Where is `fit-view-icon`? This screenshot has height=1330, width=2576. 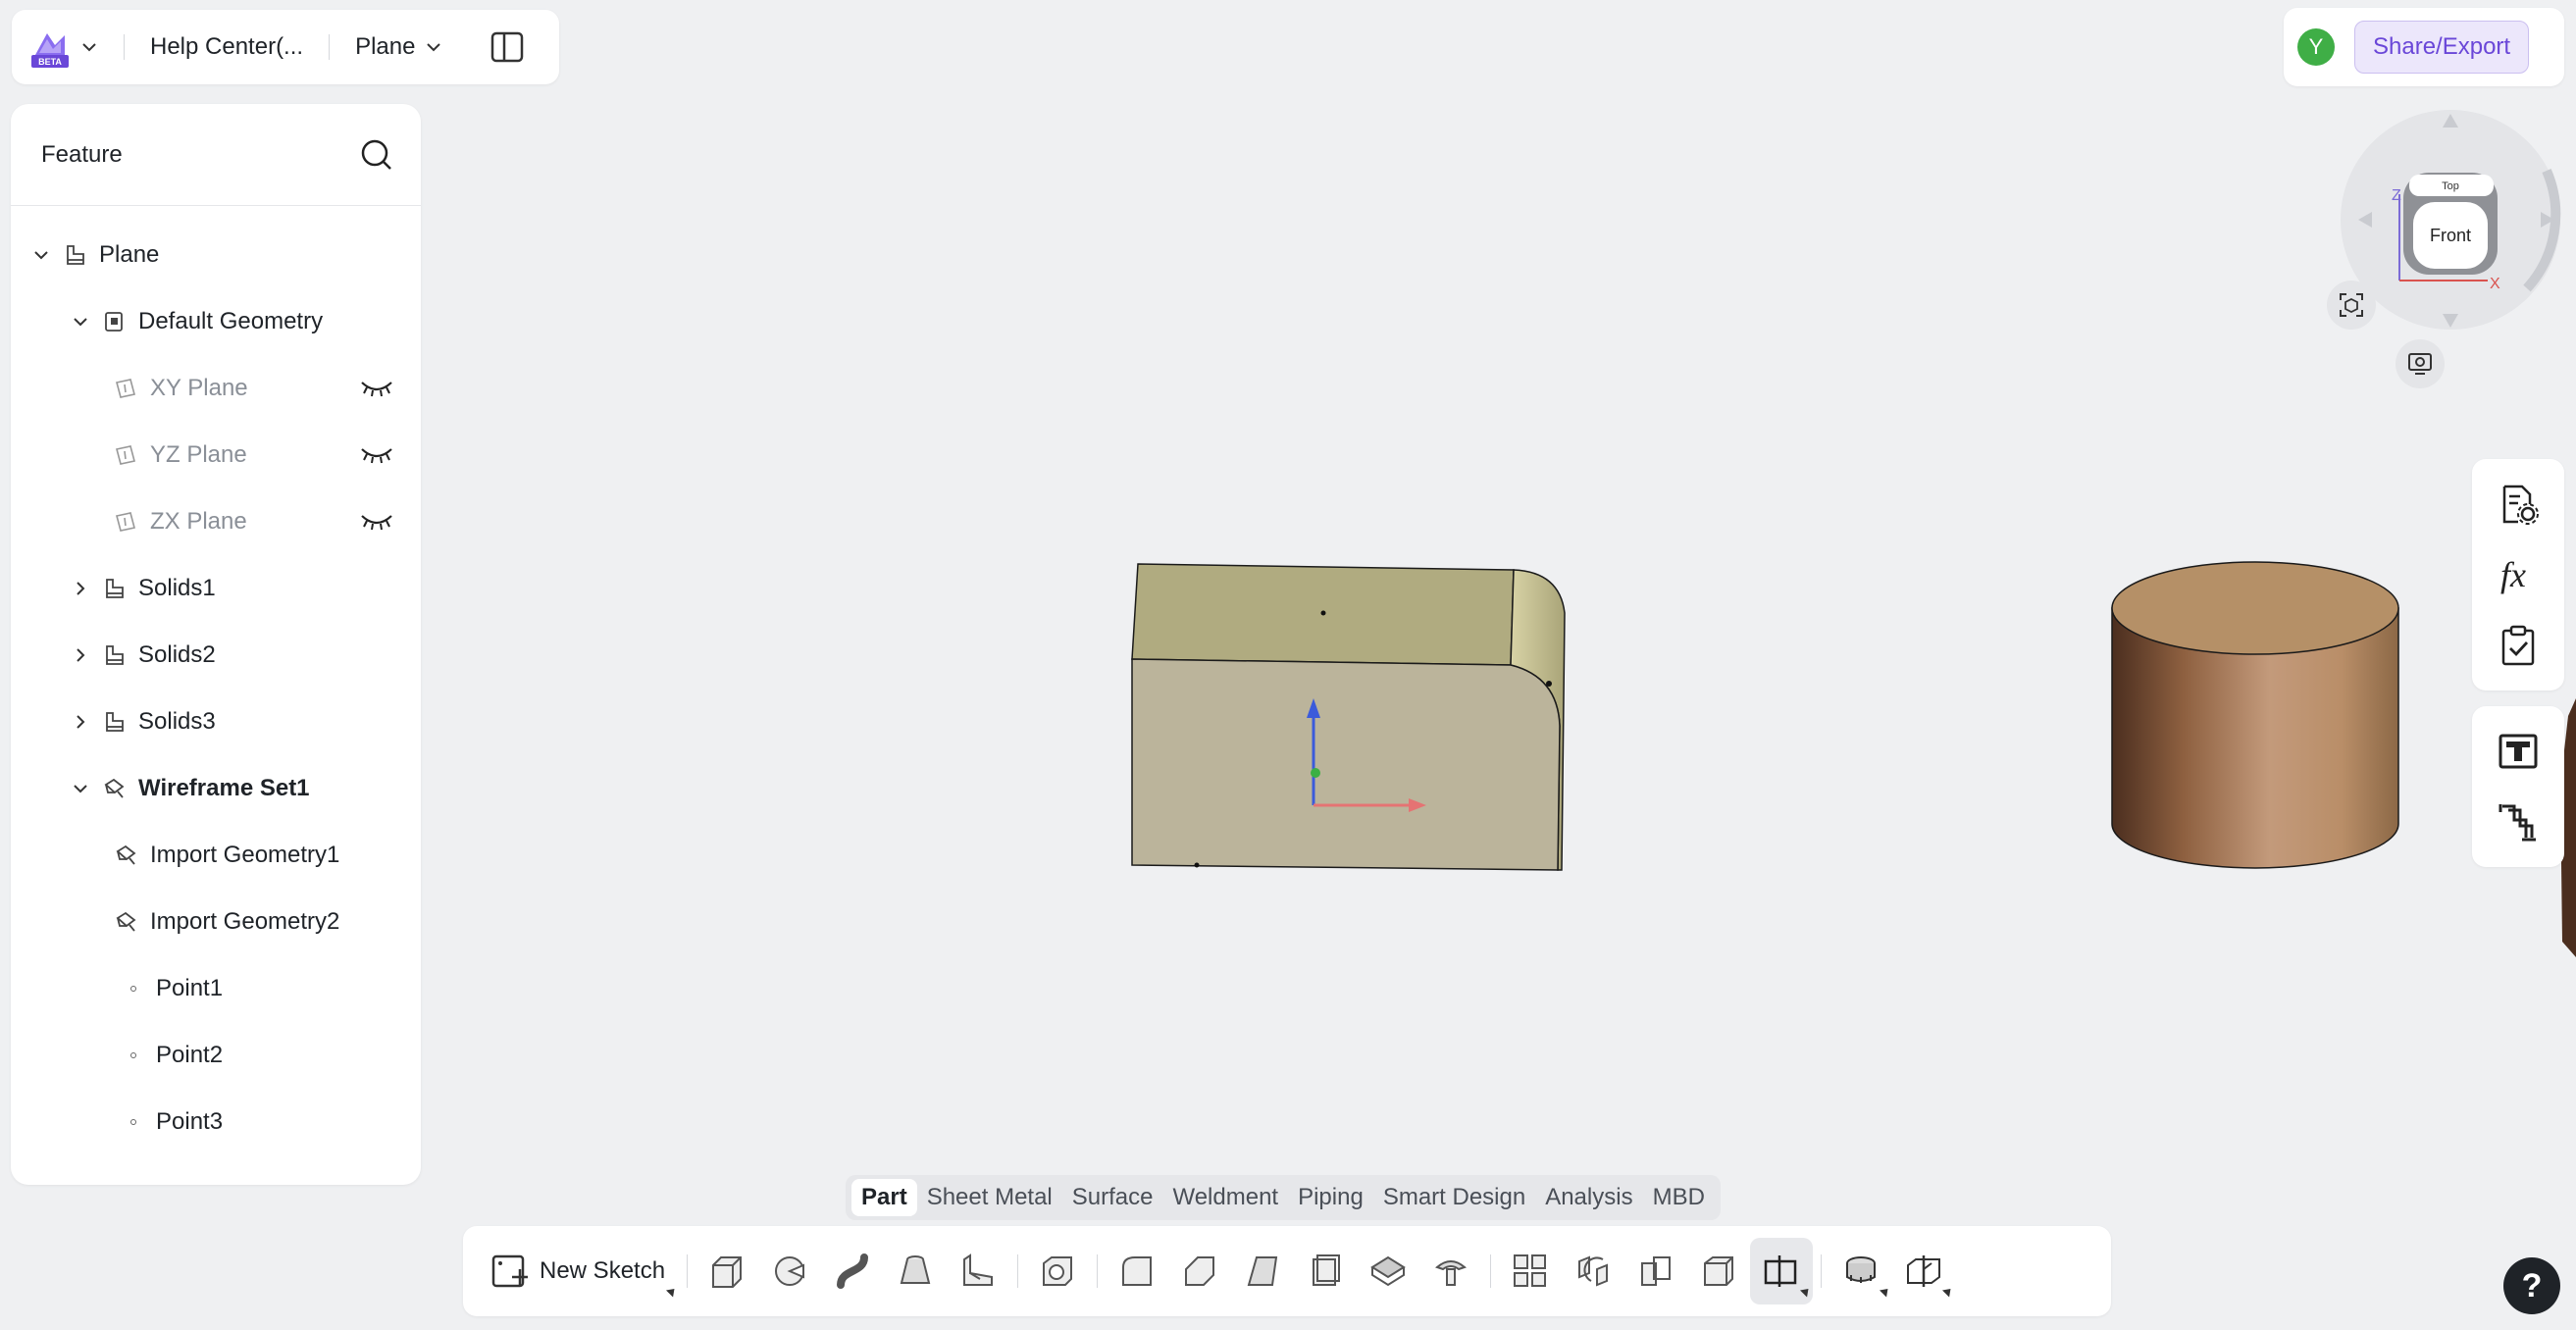 fit-view-icon is located at coordinates (2351, 305).